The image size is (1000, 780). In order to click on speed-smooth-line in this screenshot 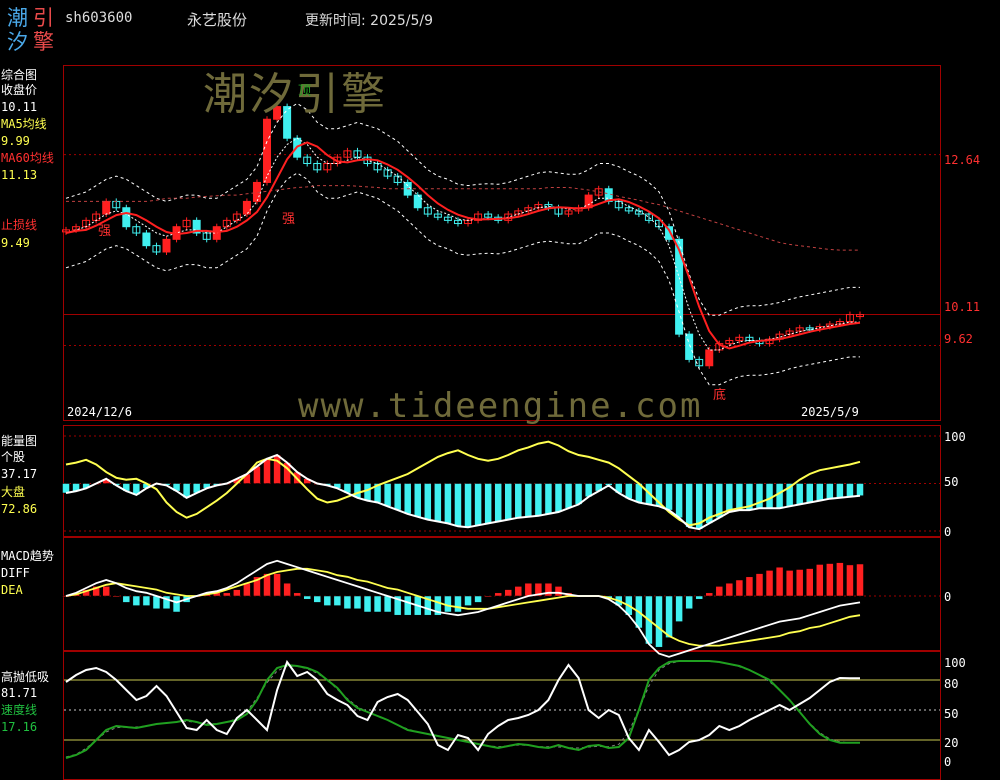, I will do `click(462, 709)`.